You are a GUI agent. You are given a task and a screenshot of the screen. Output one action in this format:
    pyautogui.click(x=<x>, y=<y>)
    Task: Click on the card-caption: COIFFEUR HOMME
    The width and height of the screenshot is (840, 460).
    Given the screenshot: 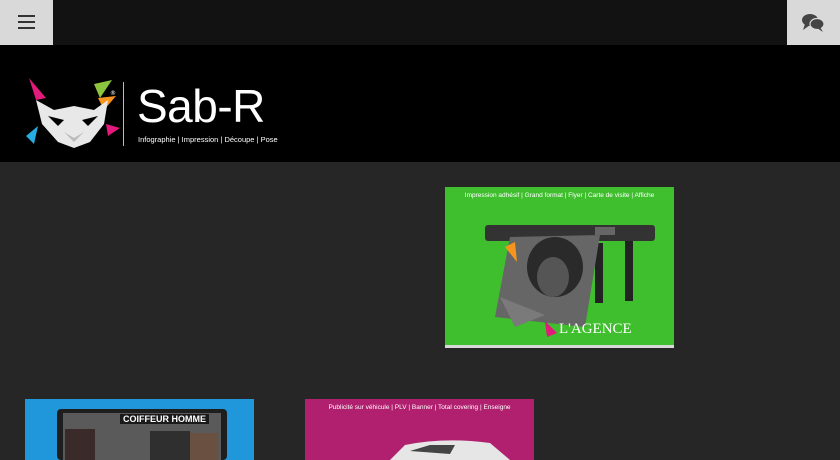 What is the action you would take?
    pyautogui.click(x=164, y=419)
    